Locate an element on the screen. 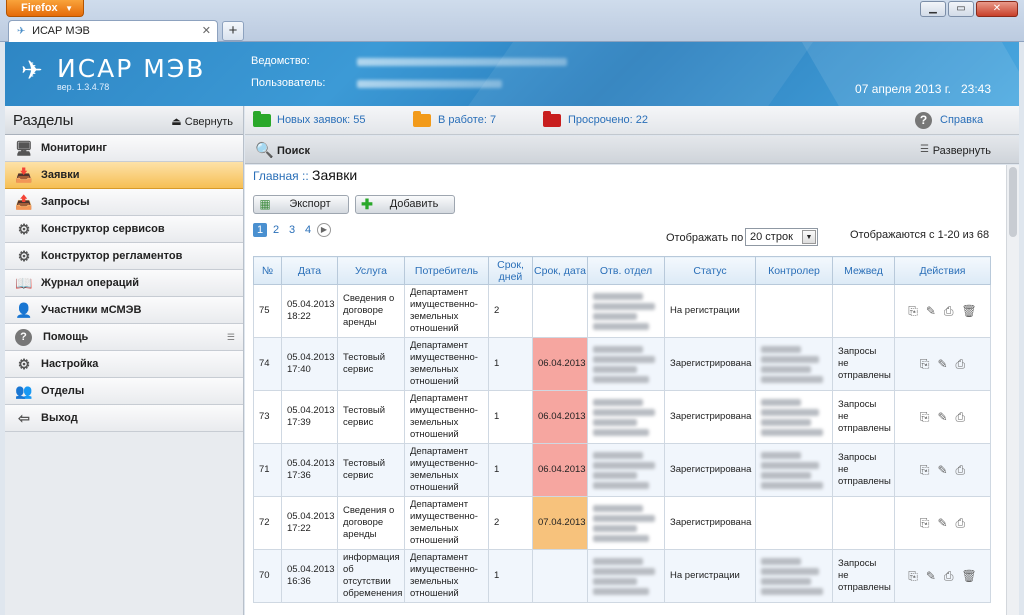  row-interdept: Запросы не отправлены is located at coordinates (863, 576).